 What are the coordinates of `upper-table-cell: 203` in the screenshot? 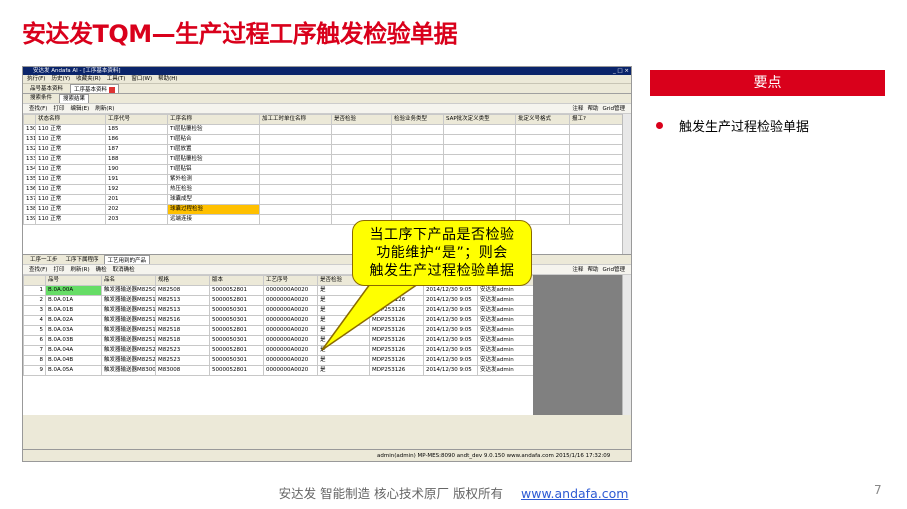 It's located at (136, 219).